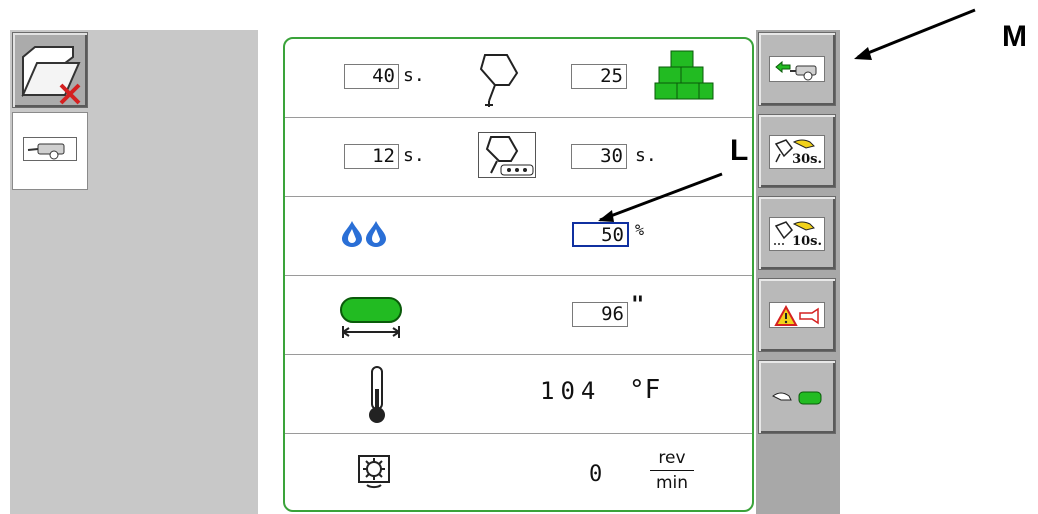 This screenshot has width=1038, height=514. Describe the element at coordinates (606, 216) in the screenshot. I see `callout-arrowhead-l` at that location.